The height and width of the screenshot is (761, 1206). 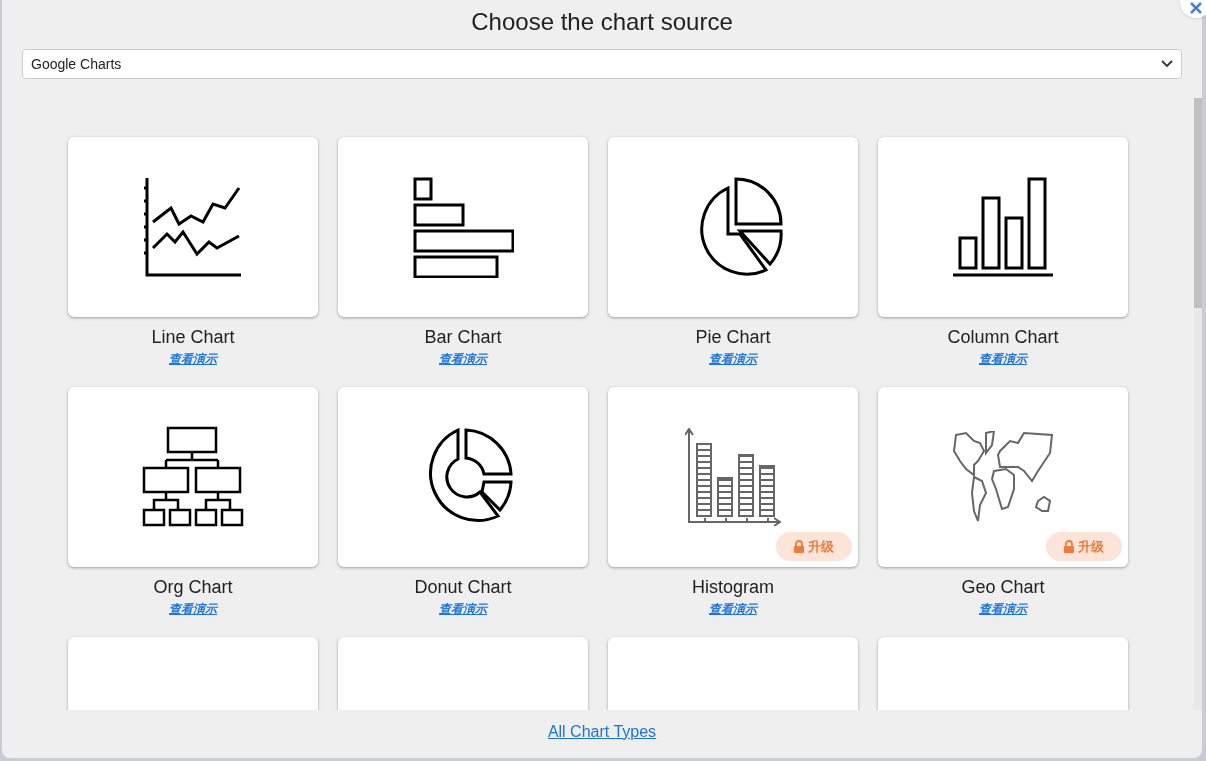 I want to click on bar-chart-icon, so click(x=463, y=227).